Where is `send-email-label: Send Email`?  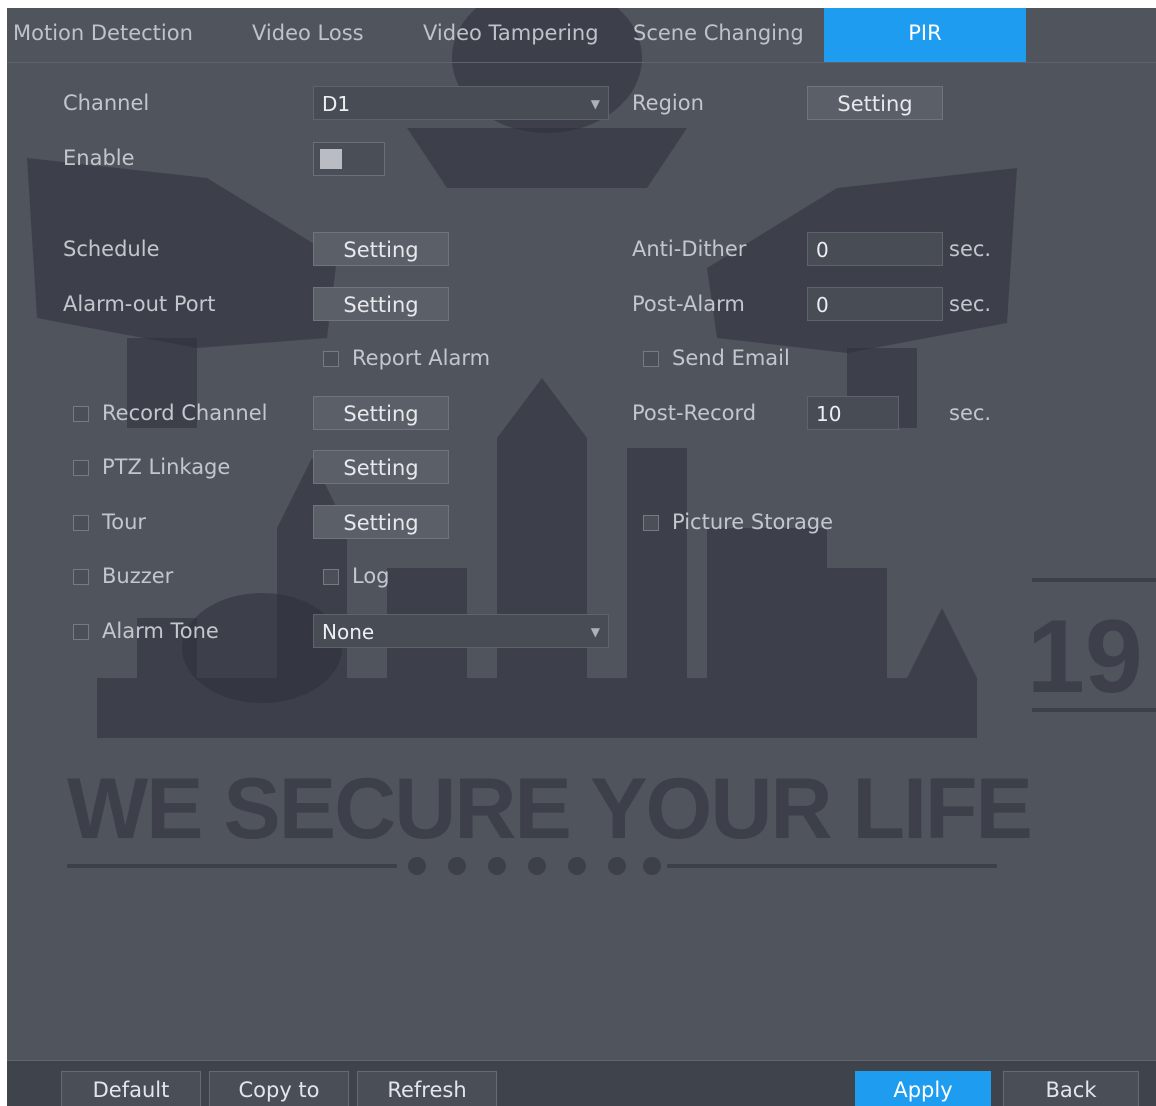 send-email-label: Send Email is located at coordinates (731, 358).